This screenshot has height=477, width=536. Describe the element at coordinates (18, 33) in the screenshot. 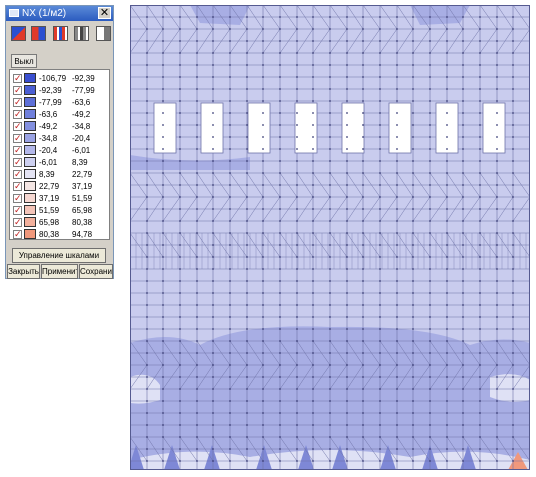

I see `fill-mode-icon` at that location.